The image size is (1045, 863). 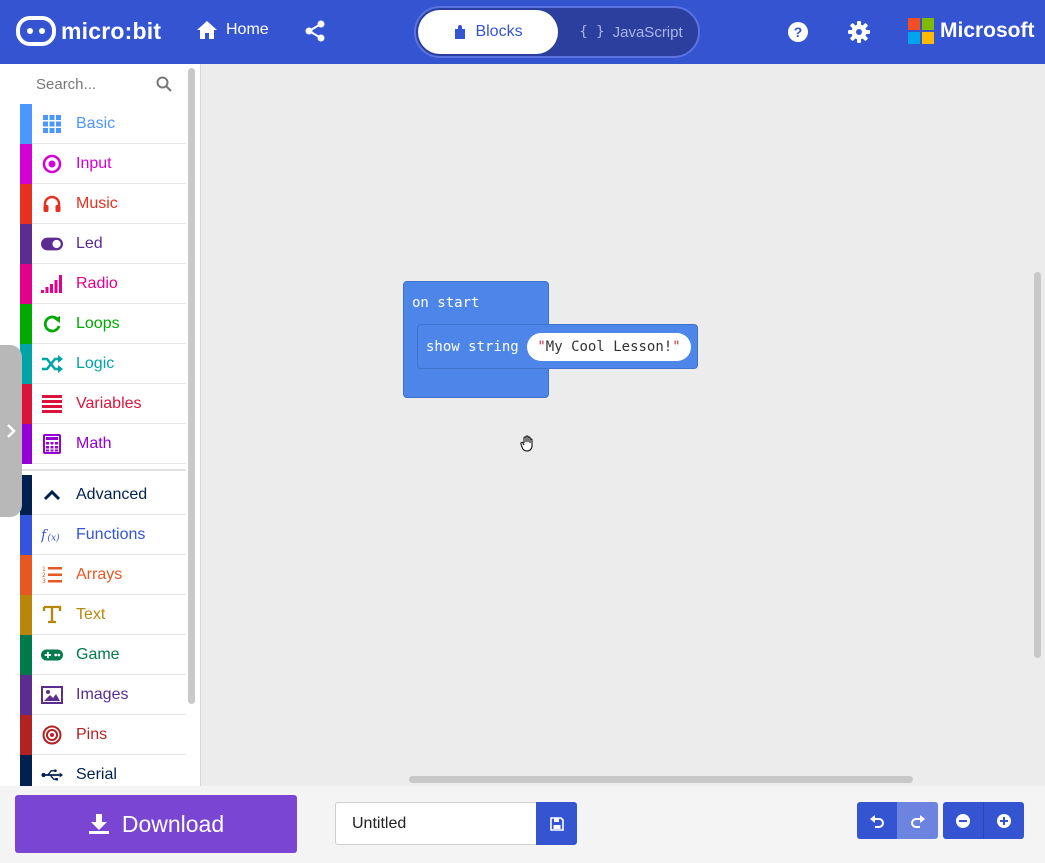 I want to click on category-music: Music, so click(x=103, y=204).